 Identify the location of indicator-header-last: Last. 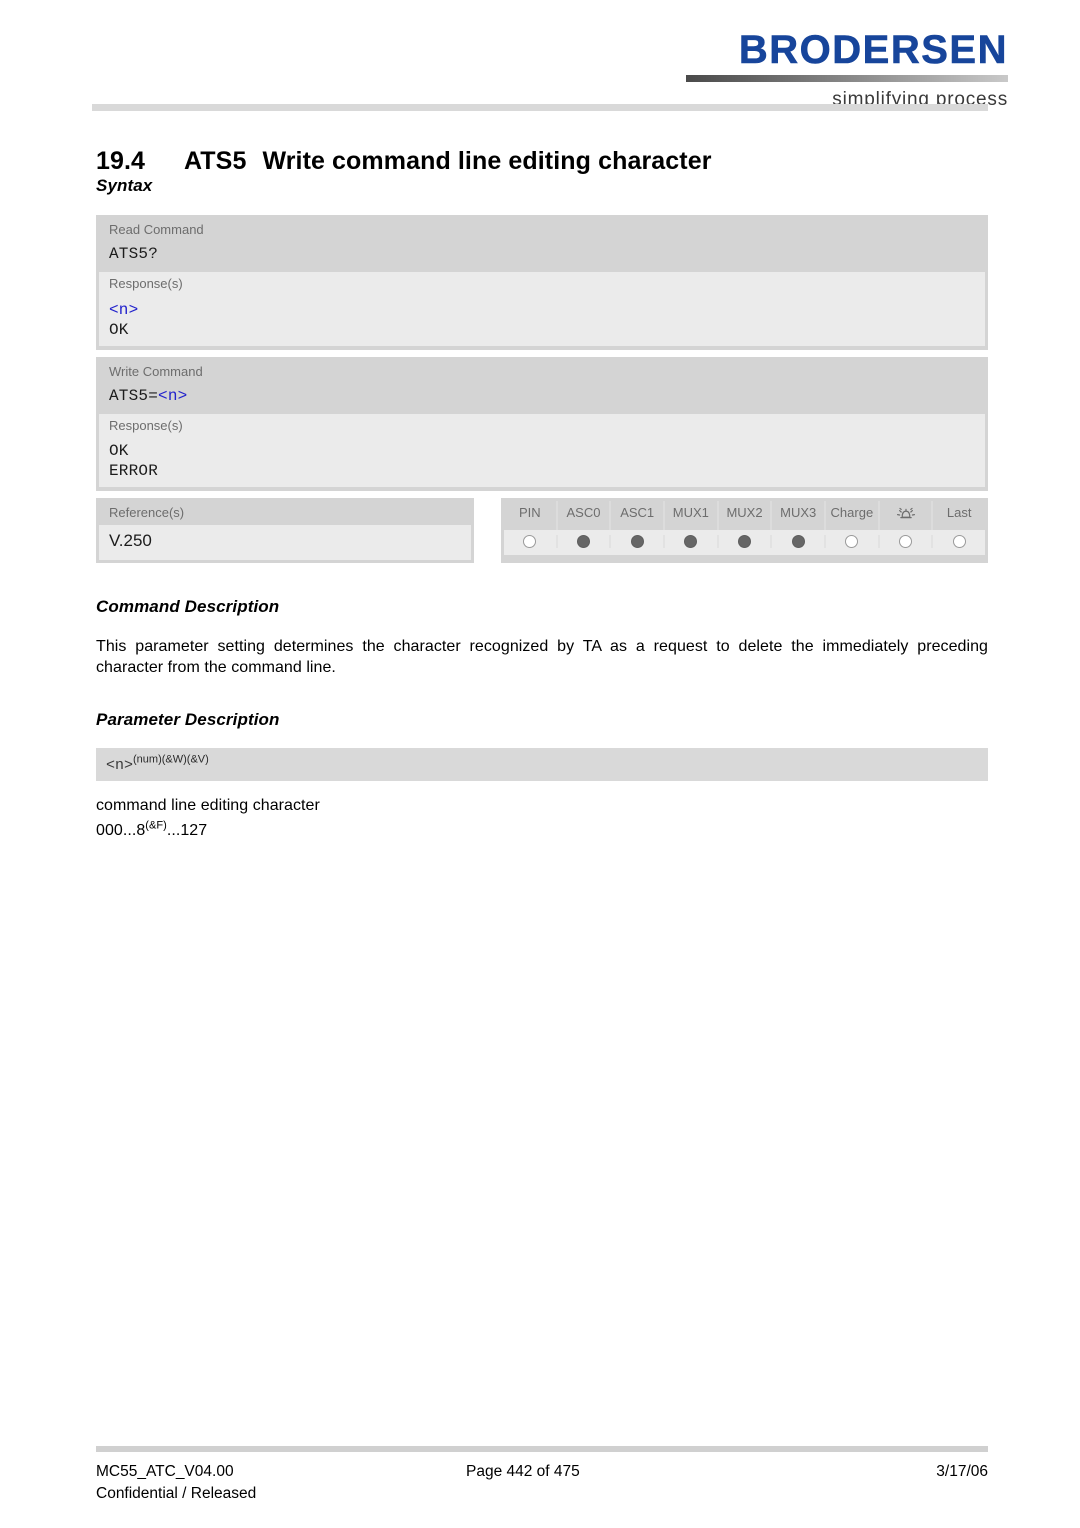
(959, 512).